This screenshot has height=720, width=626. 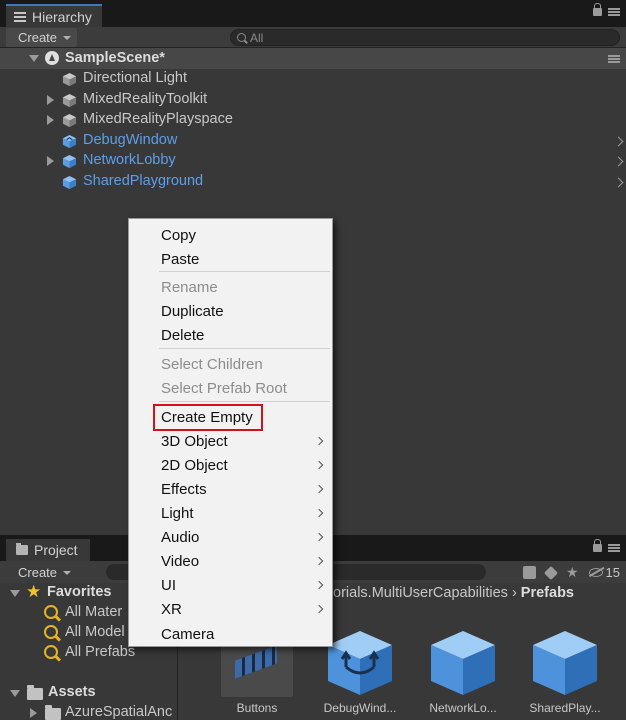 I want to click on project-create-button: Create, so click(x=41, y=572).